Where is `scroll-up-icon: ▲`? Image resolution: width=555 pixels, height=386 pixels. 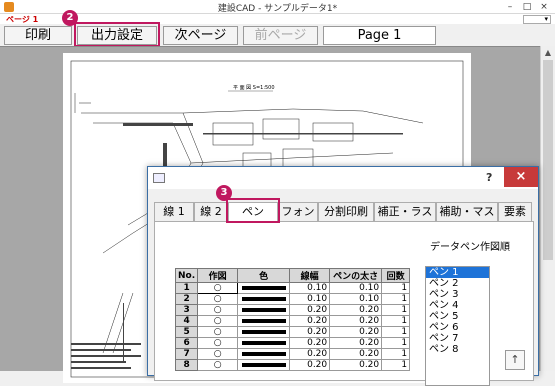
scroll-up-icon: ▲ is located at coordinates (548, 53).